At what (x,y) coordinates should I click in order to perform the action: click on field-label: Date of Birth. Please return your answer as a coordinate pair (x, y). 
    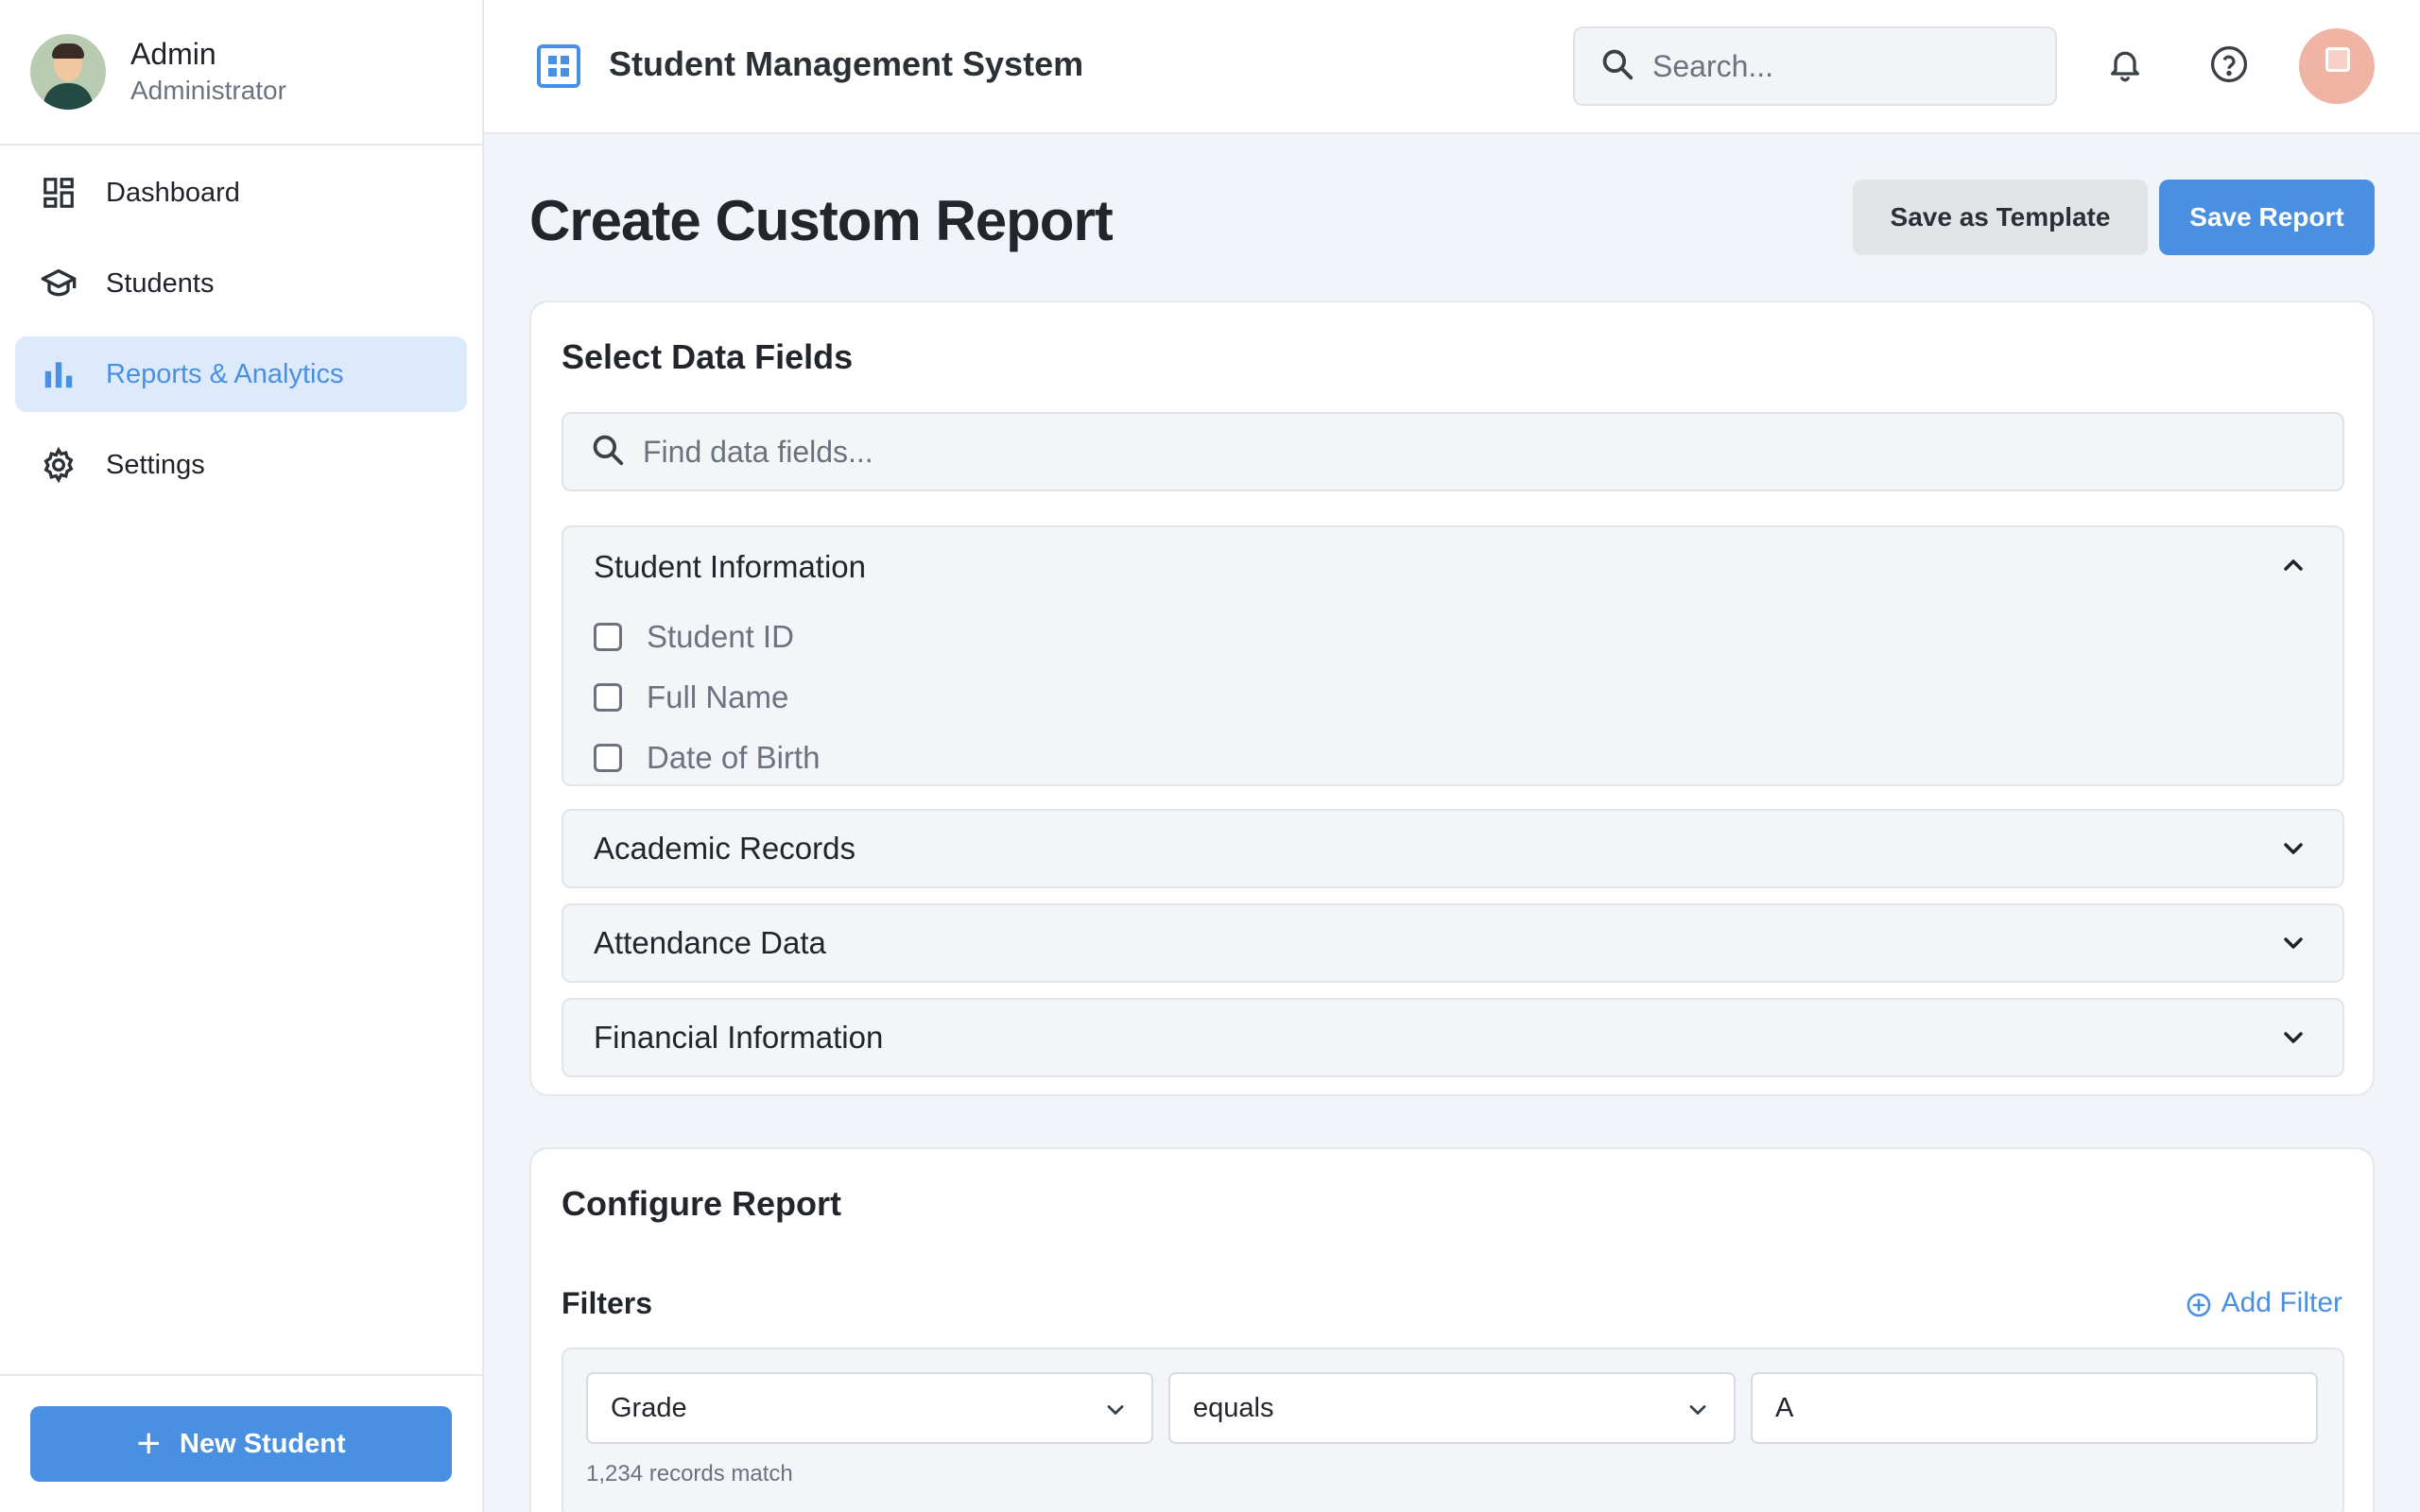
    Looking at the image, I should click on (734, 757).